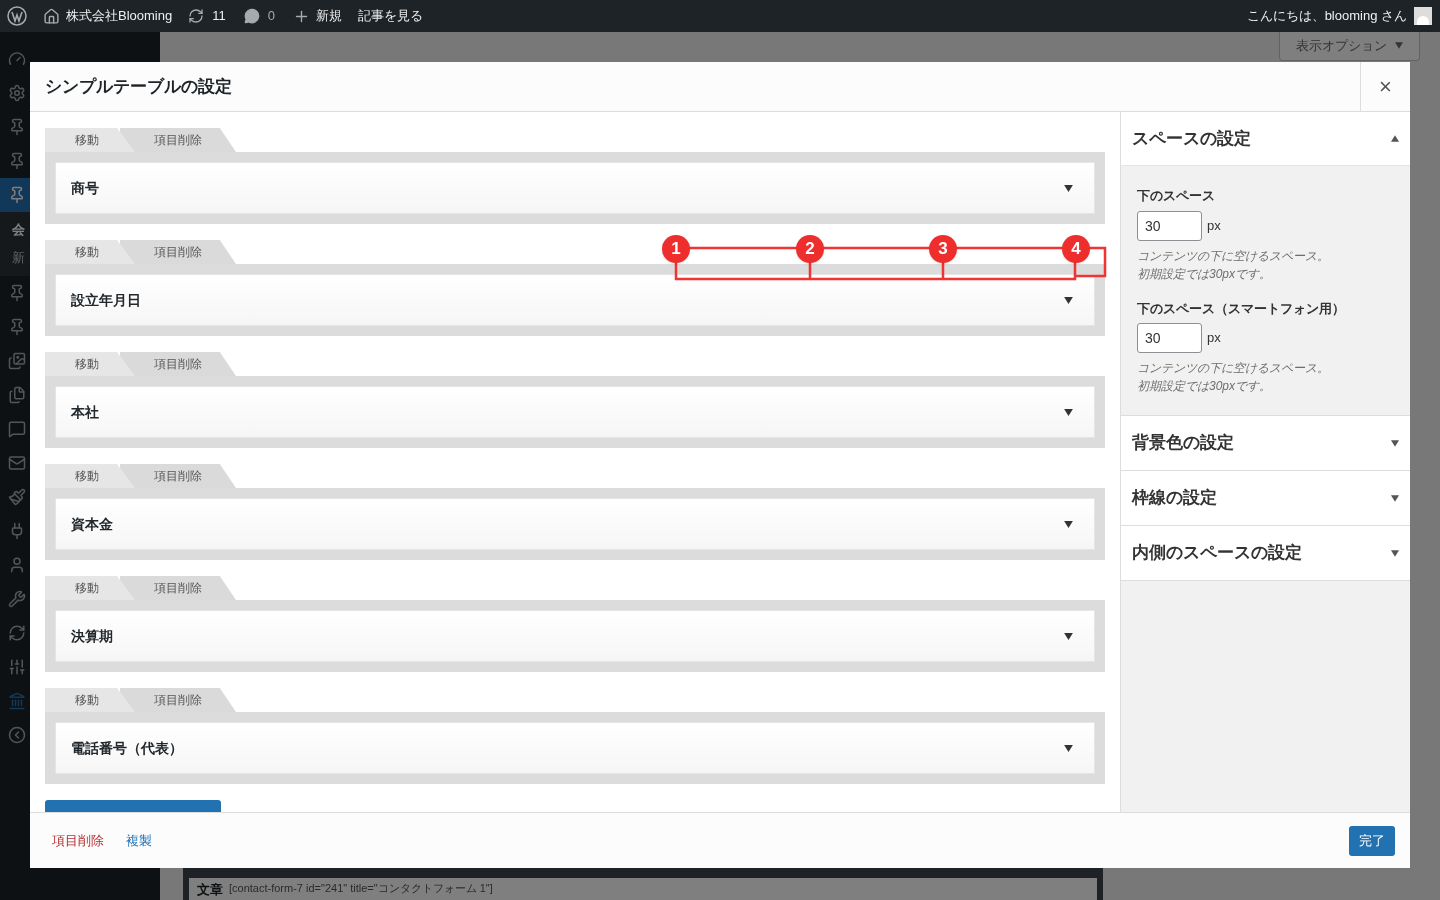 The height and width of the screenshot is (900, 1440). I want to click on field-label: 下のスペース, so click(1176, 196).